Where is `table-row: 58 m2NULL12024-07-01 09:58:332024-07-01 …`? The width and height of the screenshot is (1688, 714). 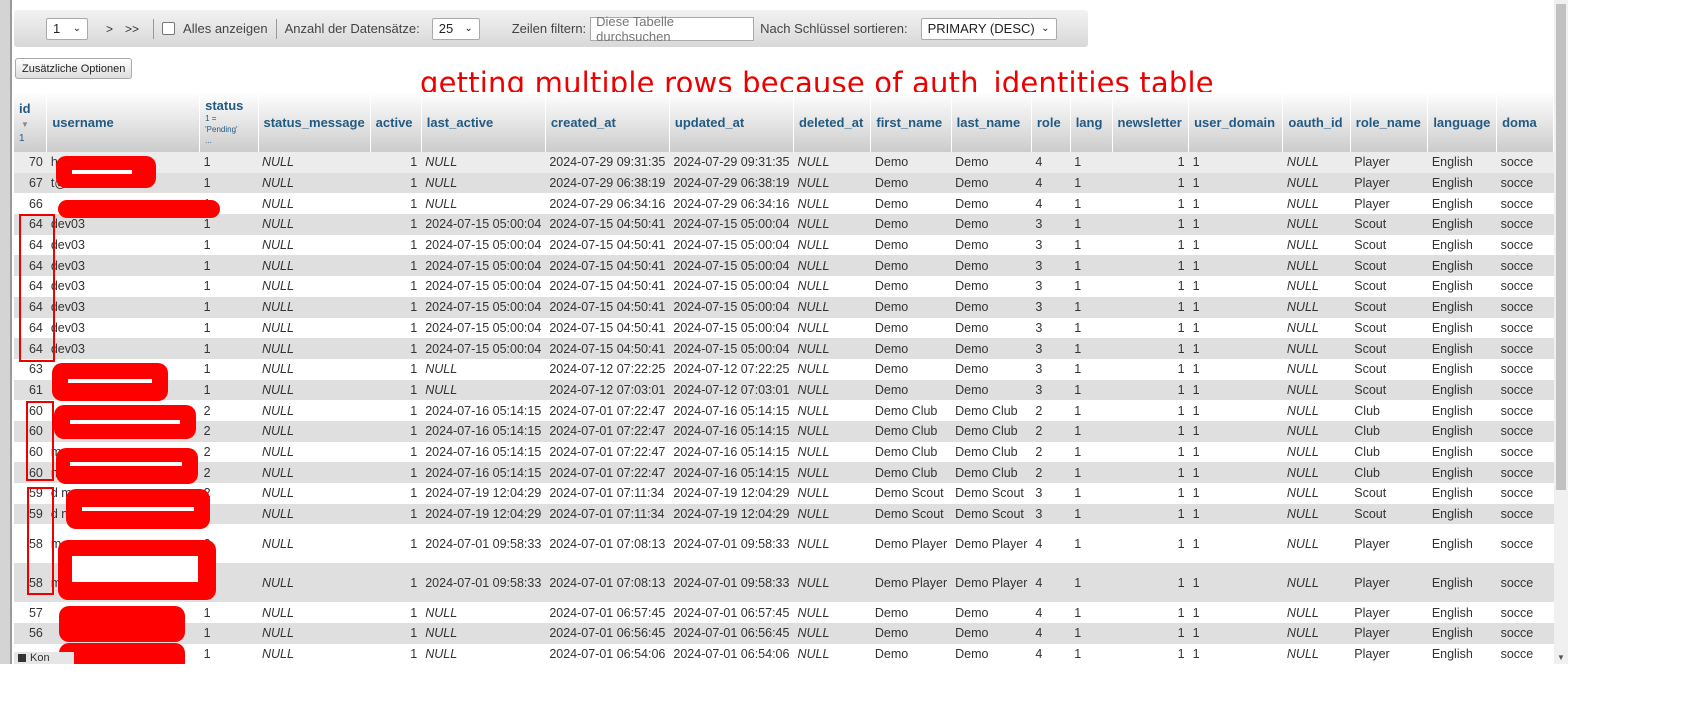 table-row: 58 m2NULL12024-07-01 09:58:332024-07-01 … is located at coordinates (784, 544).